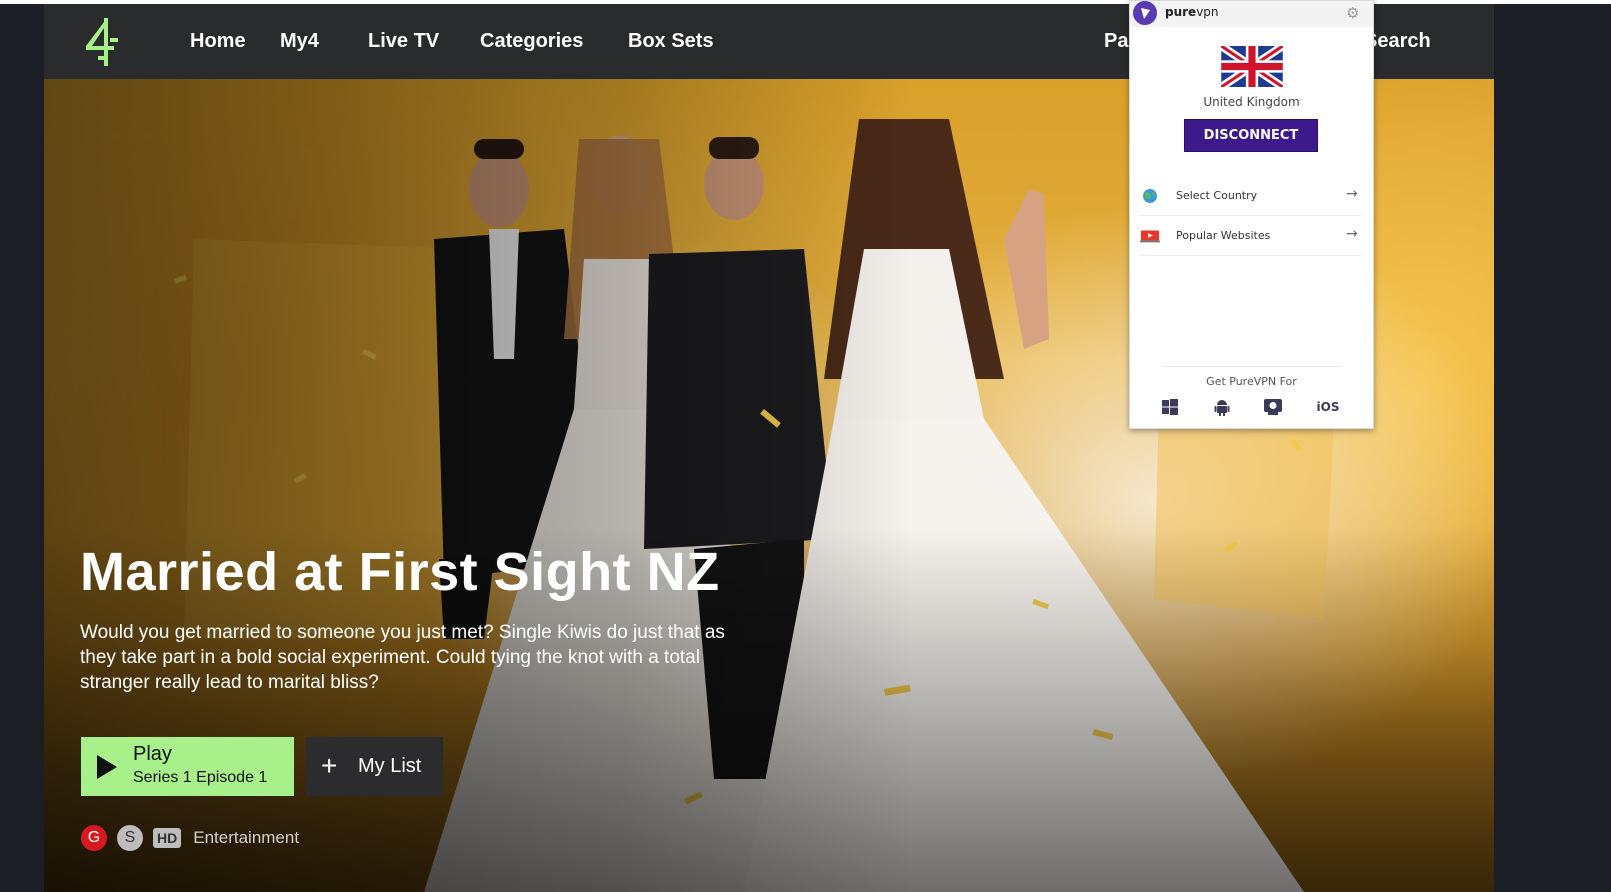 This screenshot has height=892, width=1611. Describe the element at coordinates (1328, 407) in the screenshot. I see `ios-link: iOS` at that location.